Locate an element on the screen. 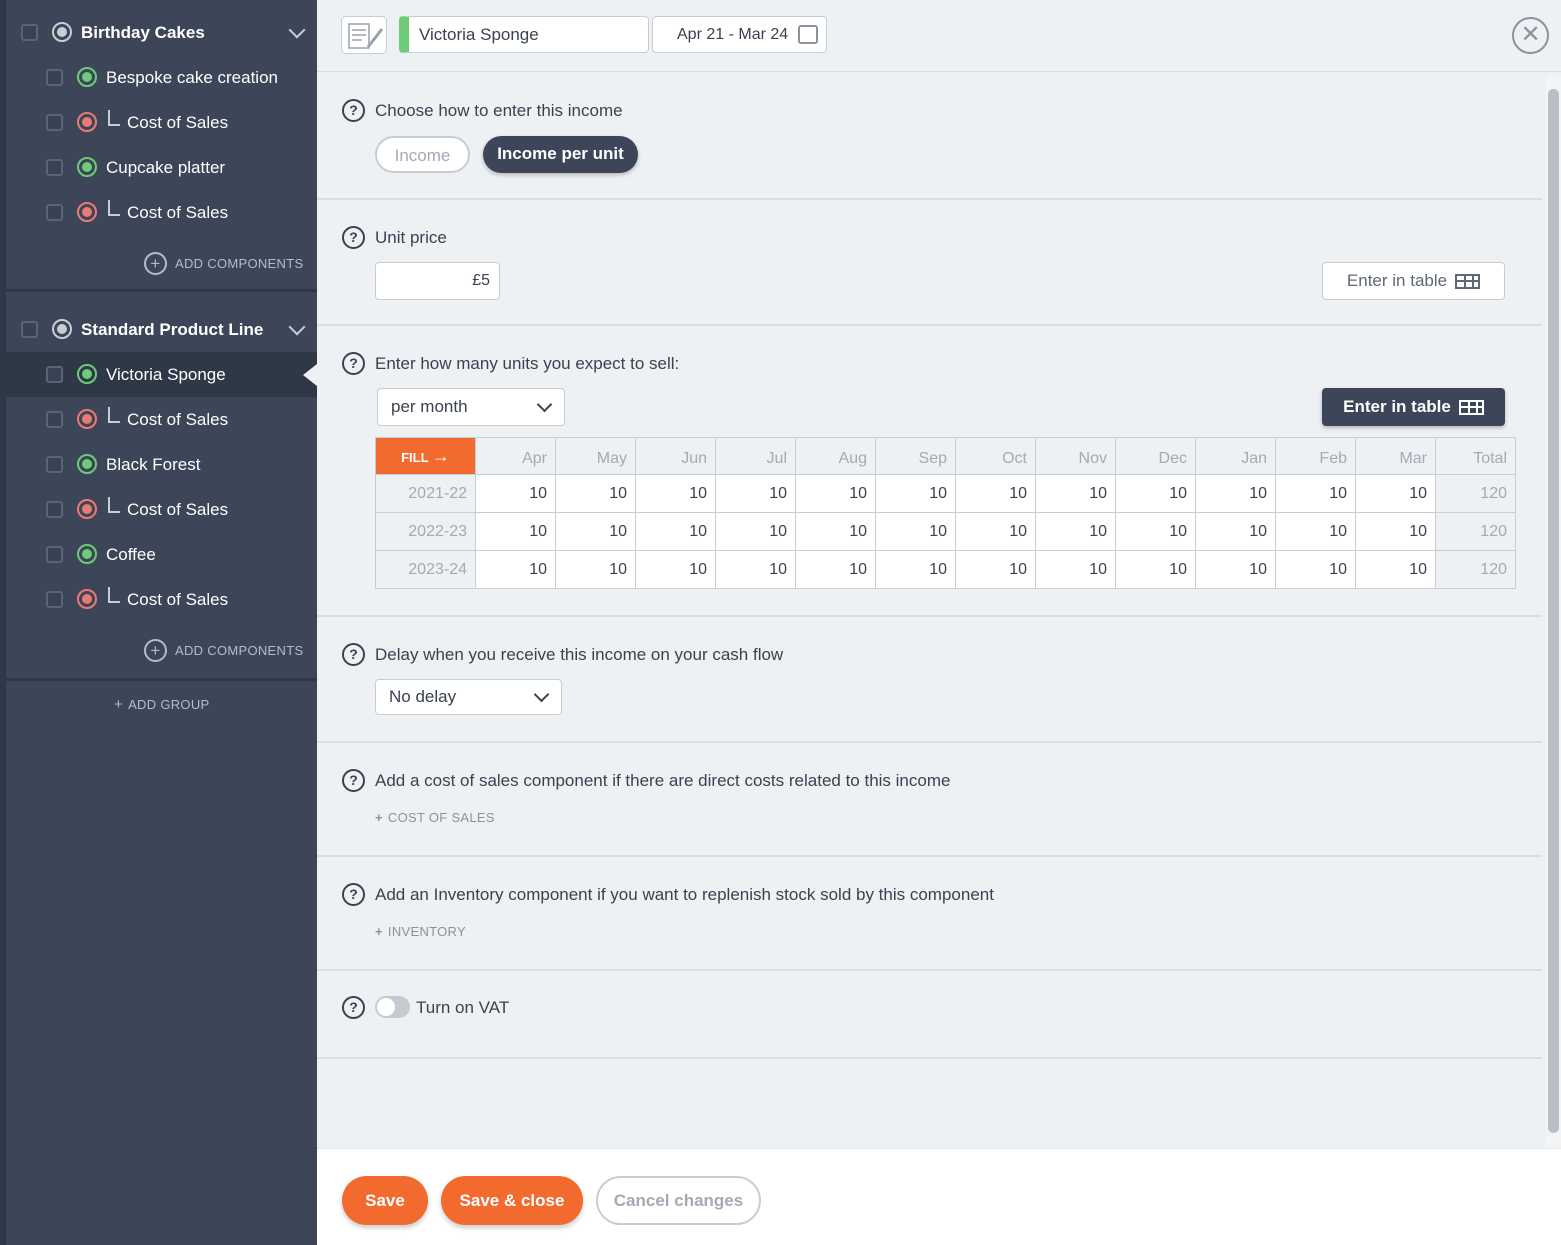  add-group-label: ADD GROUP is located at coordinates (169, 704).